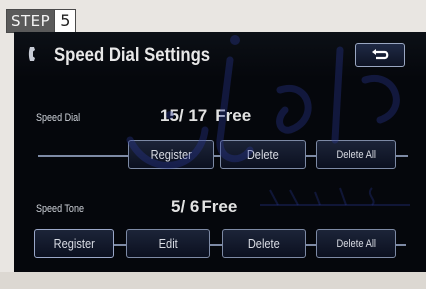  I want to click on speed-tone-delete-button: Delete, so click(264, 243).